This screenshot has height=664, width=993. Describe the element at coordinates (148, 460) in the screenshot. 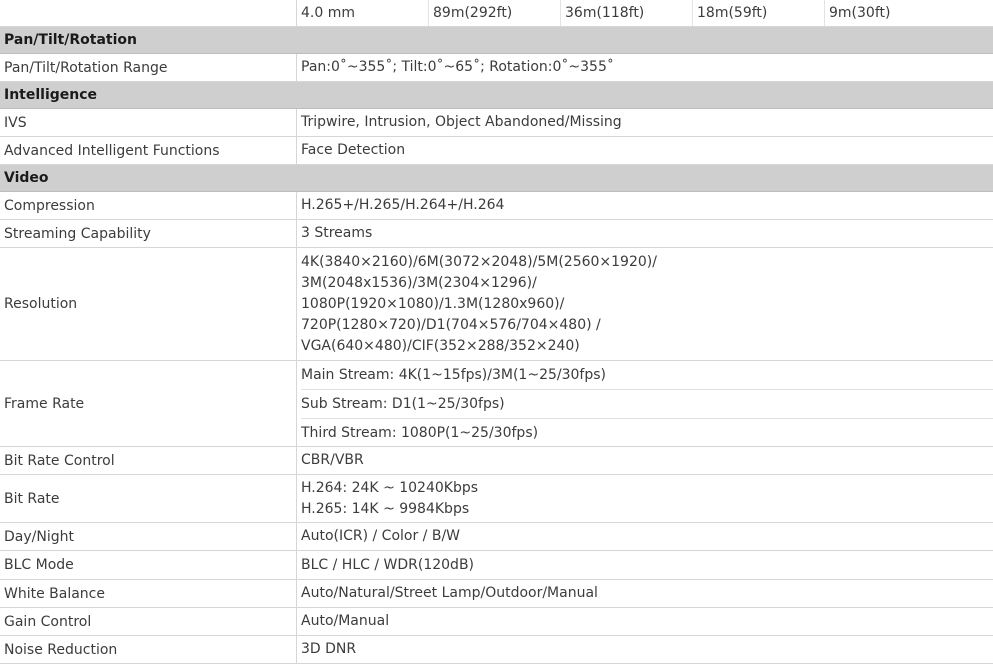

I see `spec-label: Bit Rate Control` at that location.